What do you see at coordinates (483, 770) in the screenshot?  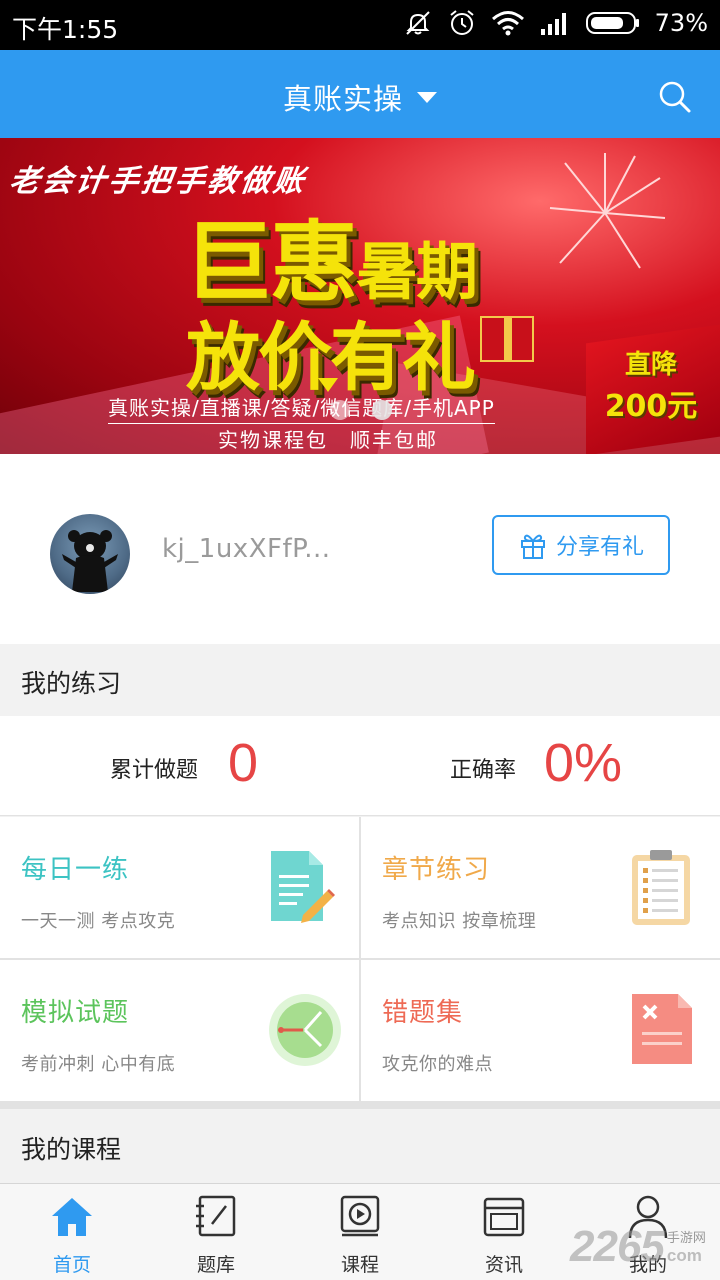 I see `accuracy-label: 正确率` at bounding box center [483, 770].